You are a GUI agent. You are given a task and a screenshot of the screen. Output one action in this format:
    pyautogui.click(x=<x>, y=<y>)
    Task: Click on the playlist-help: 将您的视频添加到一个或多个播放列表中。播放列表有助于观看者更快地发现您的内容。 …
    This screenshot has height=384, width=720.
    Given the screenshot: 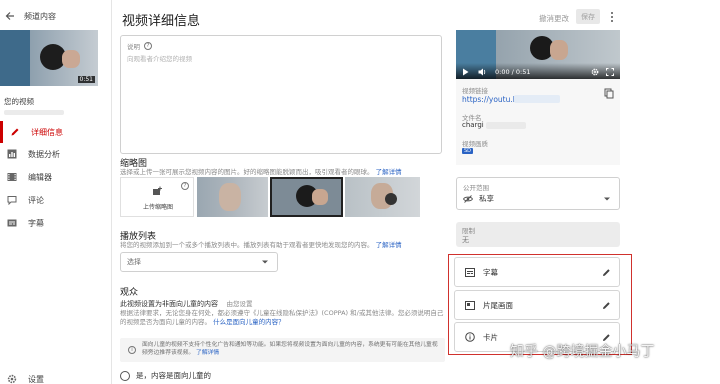 What is the action you would take?
    pyautogui.click(x=261, y=245)
    